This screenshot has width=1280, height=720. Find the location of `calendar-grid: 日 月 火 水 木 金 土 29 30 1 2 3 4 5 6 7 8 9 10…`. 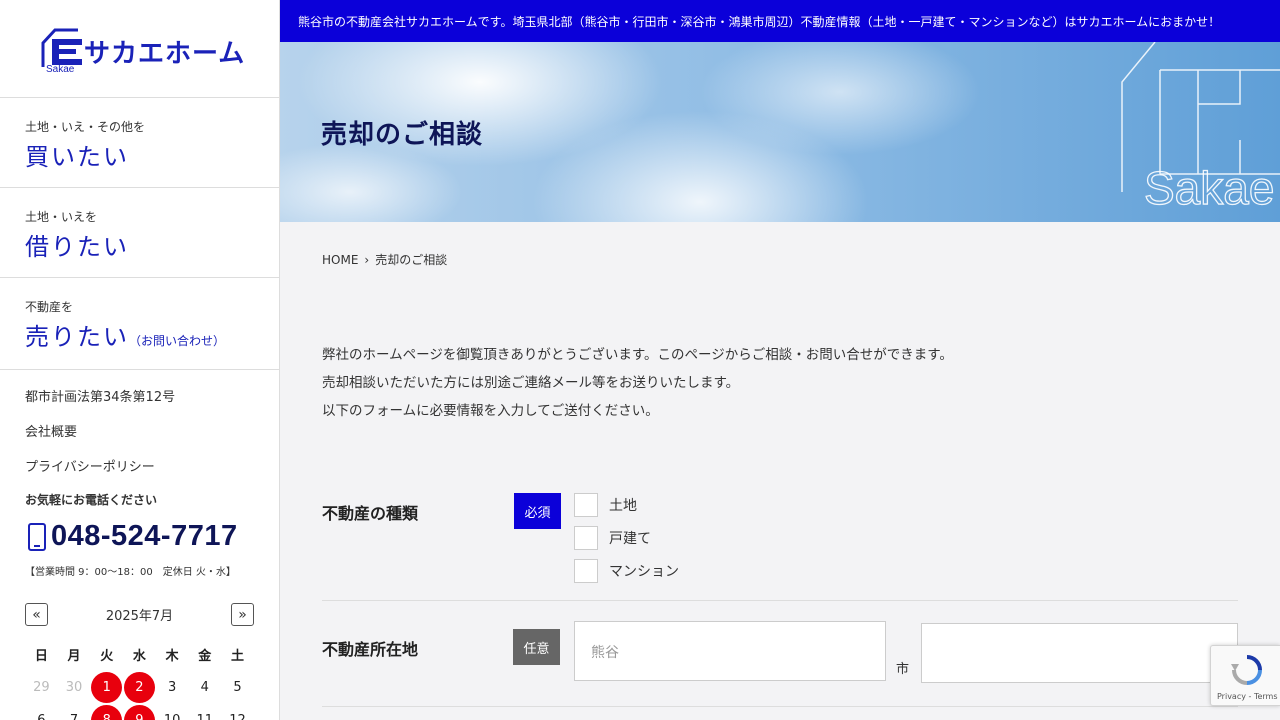

calendar-grid: 日 月 火 水 木 金 土 29 30 1 2 3 4 5 6 7 8 9 10… is located at coordinates (139, 679).